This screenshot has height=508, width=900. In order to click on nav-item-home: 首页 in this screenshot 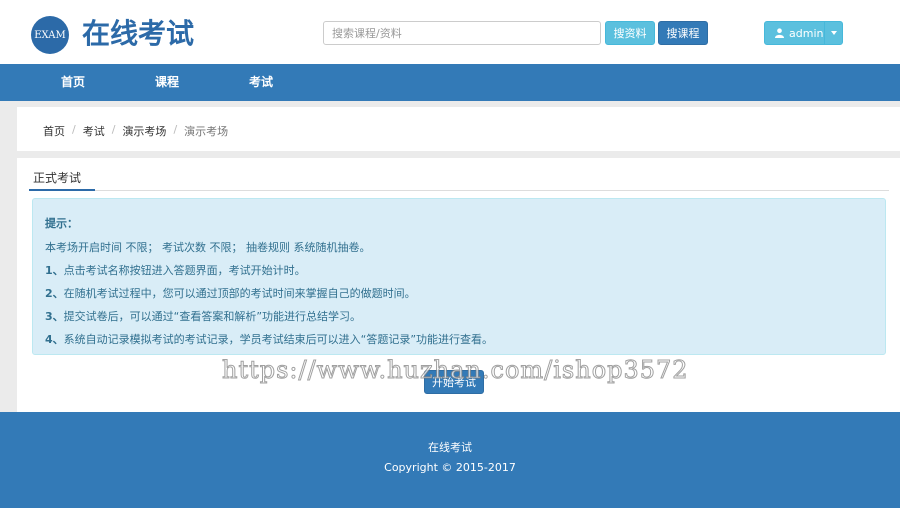, I will do `click(73, 82)`.